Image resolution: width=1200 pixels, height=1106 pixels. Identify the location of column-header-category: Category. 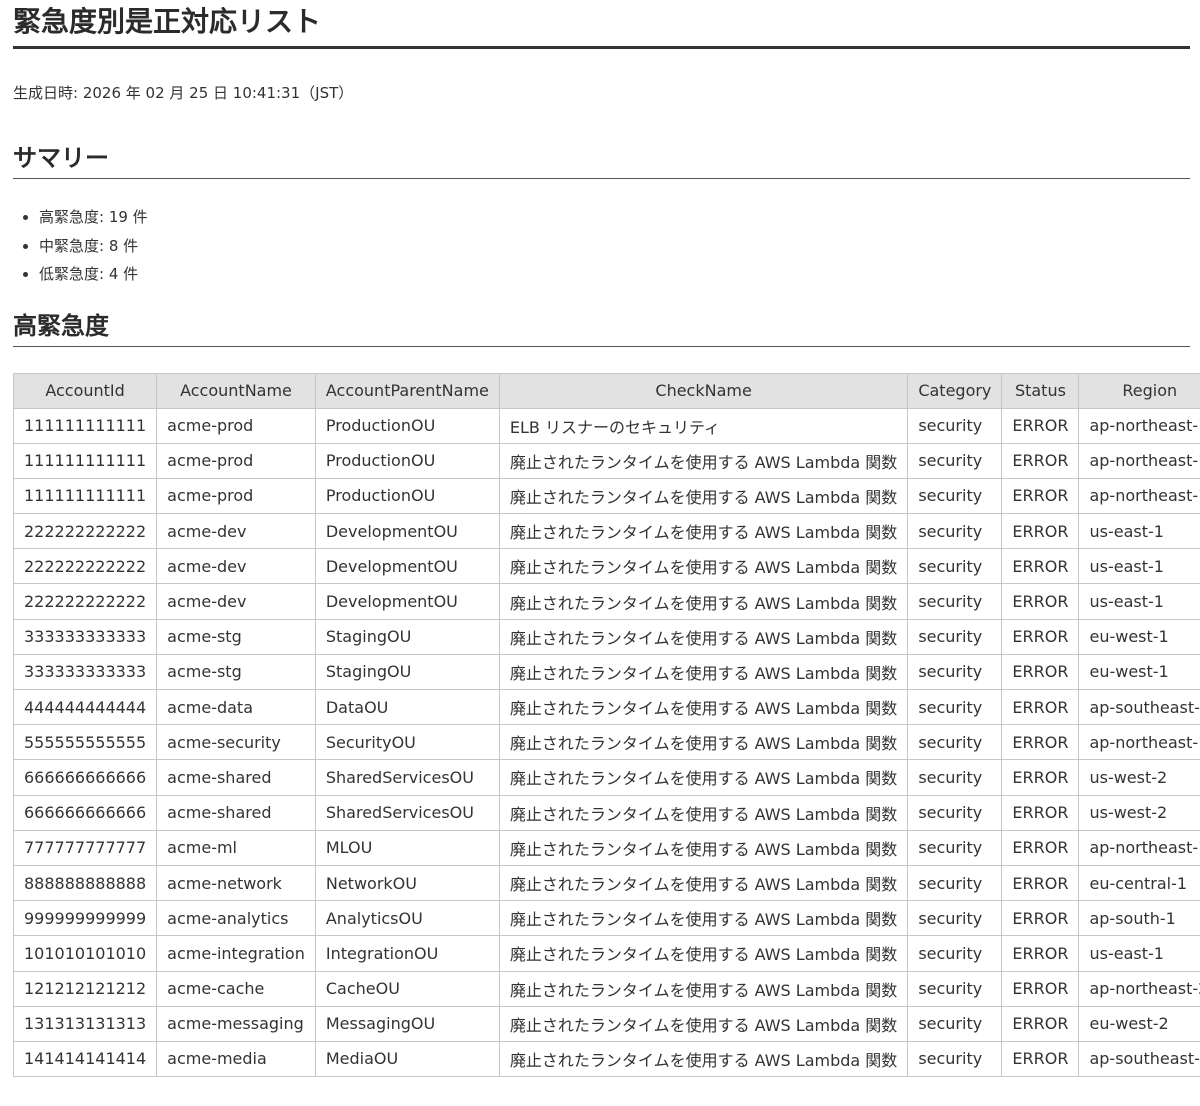
(955, 390).